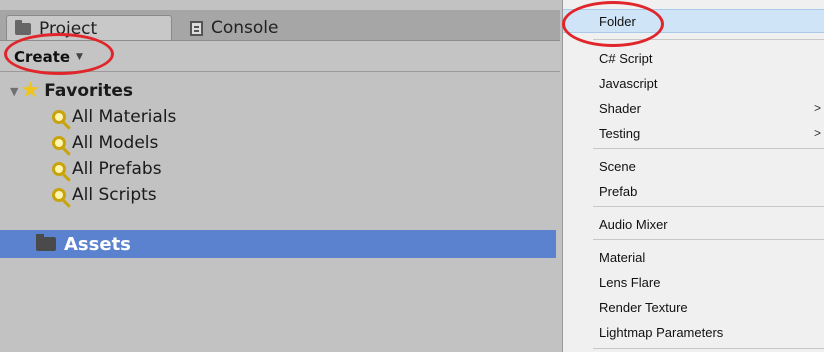 The width and height of the screenshot is (824, 352). Describe the element at coordinates (280, 56) in the screenshot. I see `project-toolbar: Create ▼` at that location.